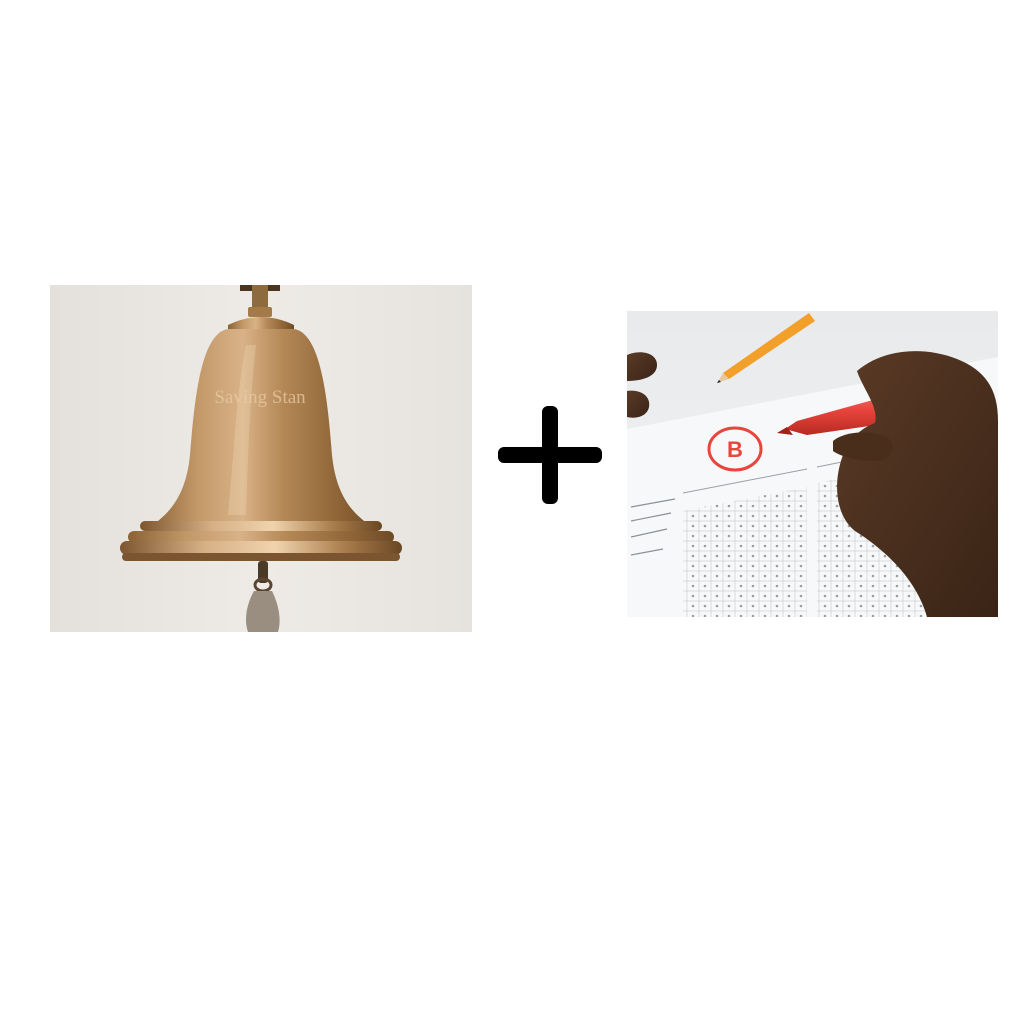 The height and width of the screenshot is (1024, 1024). Describe the element at coordinates (550, 455) in the screenshot. I see `plus-icon` at that location.